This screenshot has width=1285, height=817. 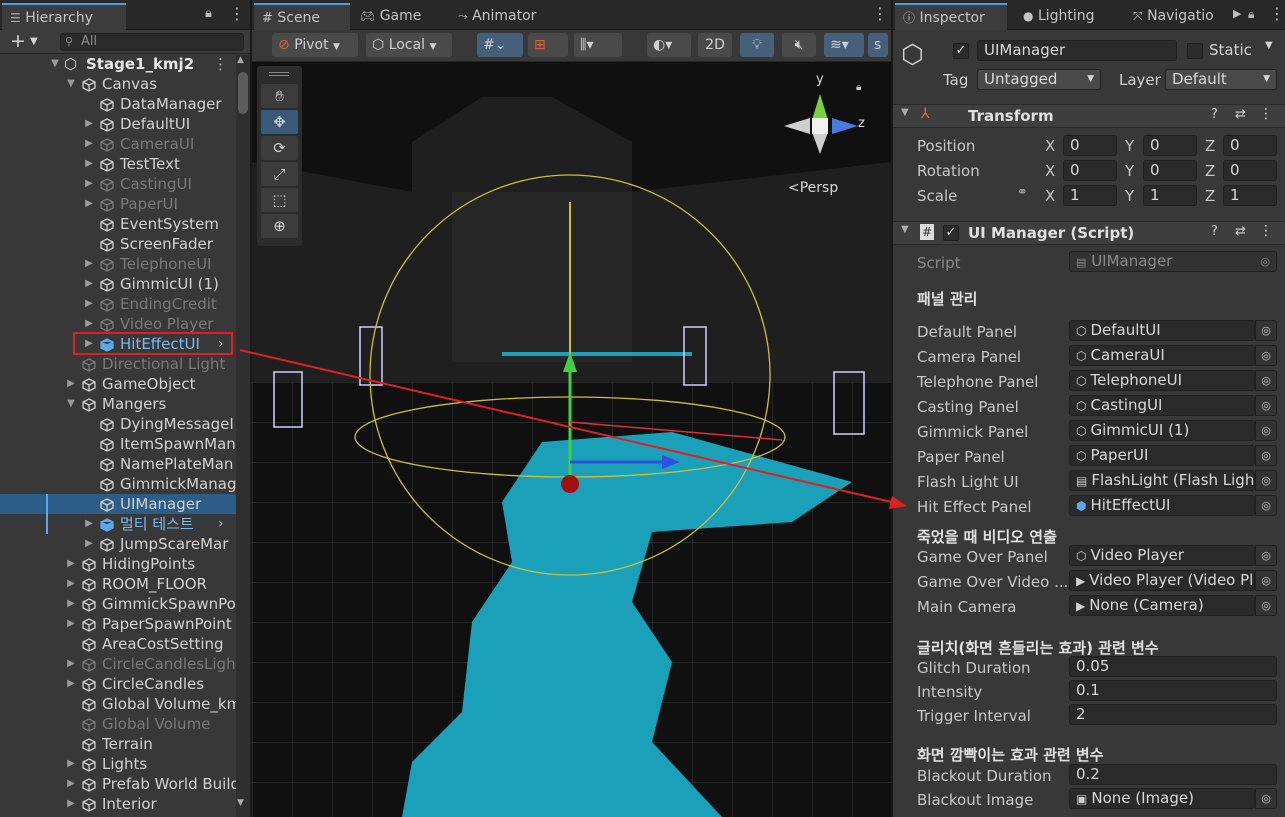 What do you see at coordinates (390, 16) in the screenshot?
I see `tab-game: 🎮︎ Game` at bounding box center [390, 16].